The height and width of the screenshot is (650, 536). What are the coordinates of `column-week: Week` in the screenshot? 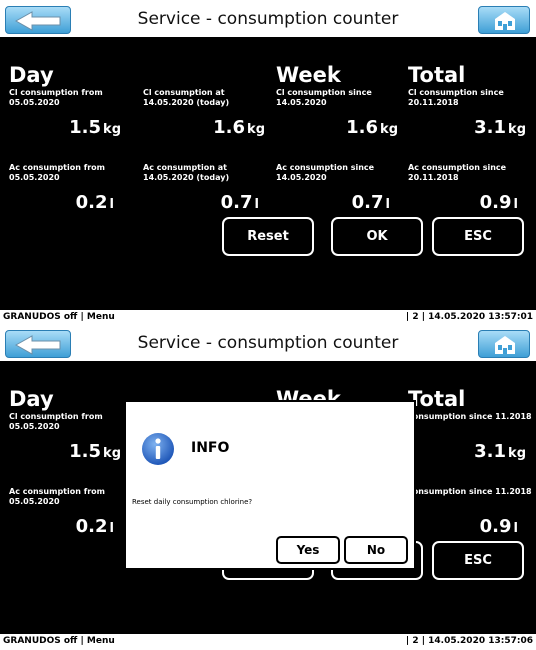 It's located at (308, 75).